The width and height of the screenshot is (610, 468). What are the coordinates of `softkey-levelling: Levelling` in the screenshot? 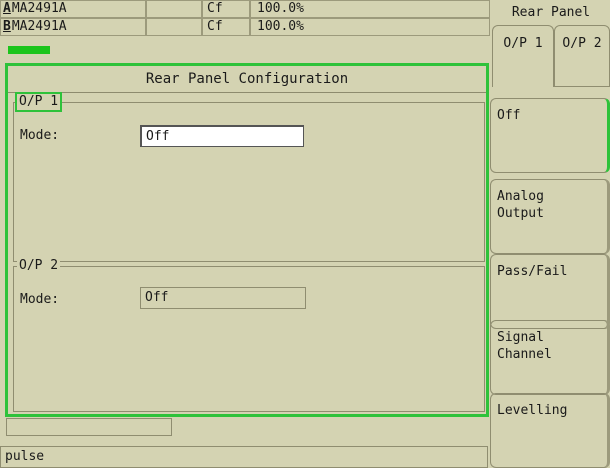 It's located at (550, 430).